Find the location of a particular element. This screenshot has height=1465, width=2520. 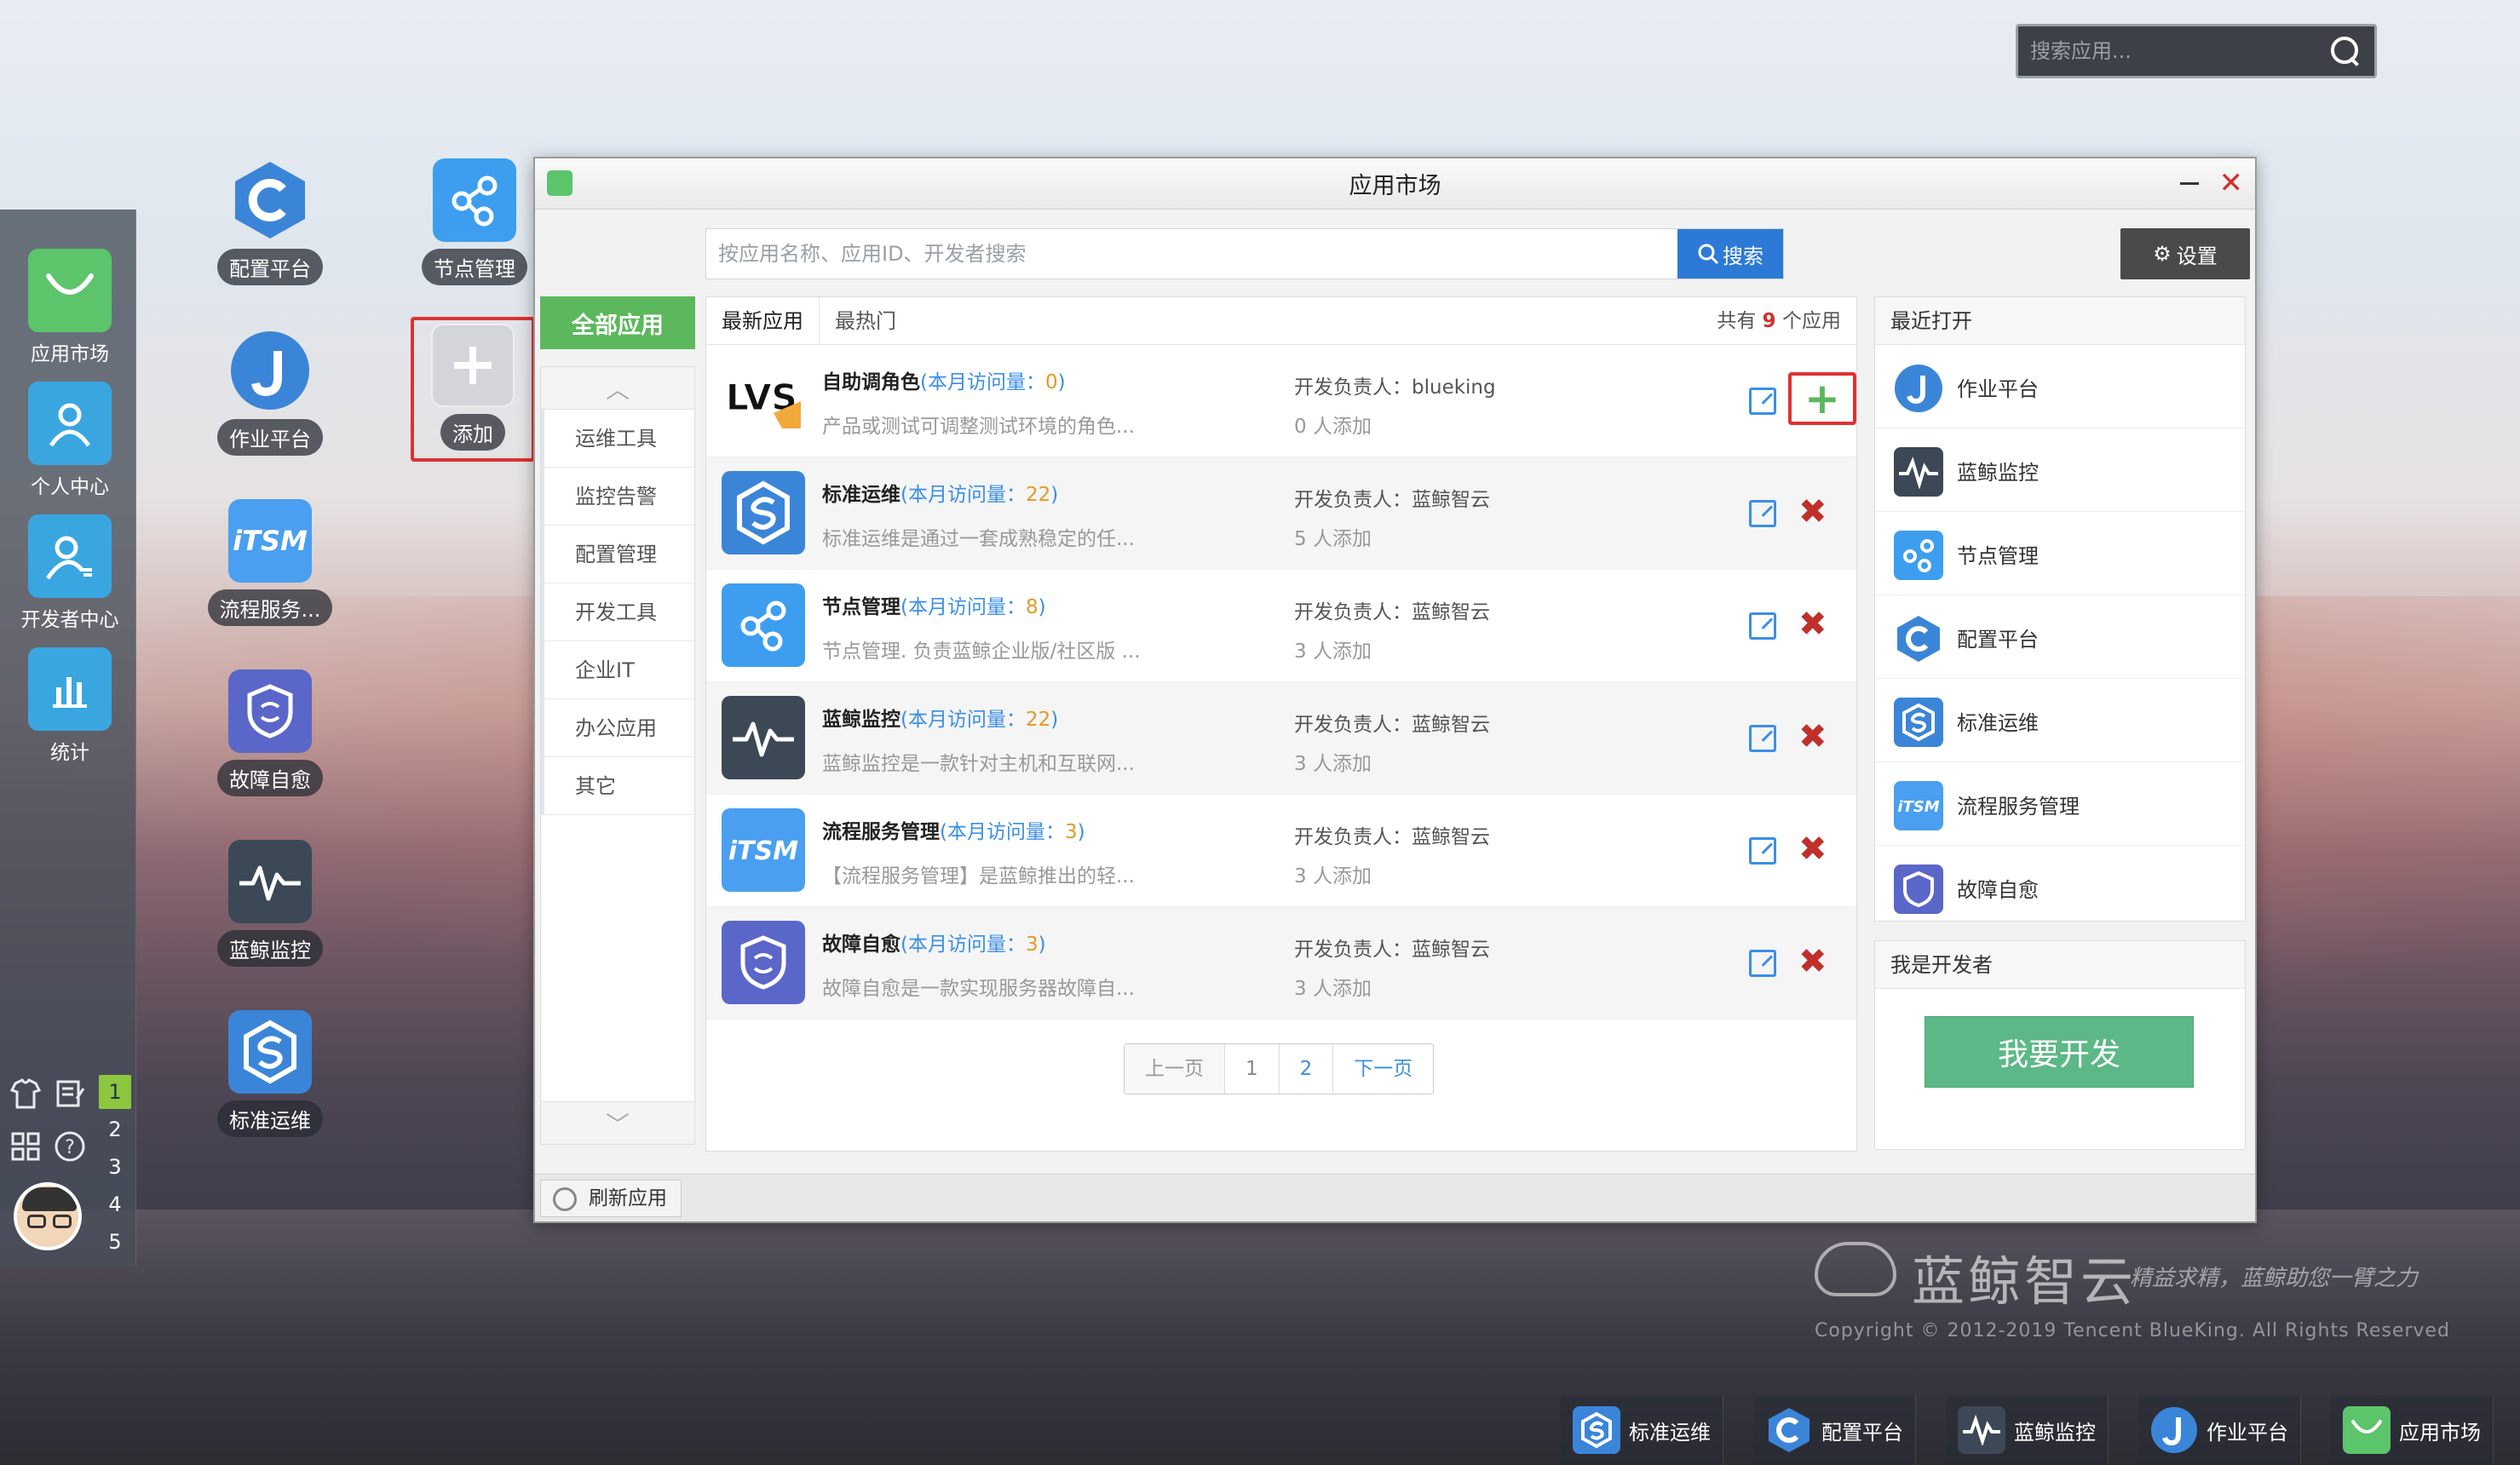

avatar is located at coordinates (48, 1216).